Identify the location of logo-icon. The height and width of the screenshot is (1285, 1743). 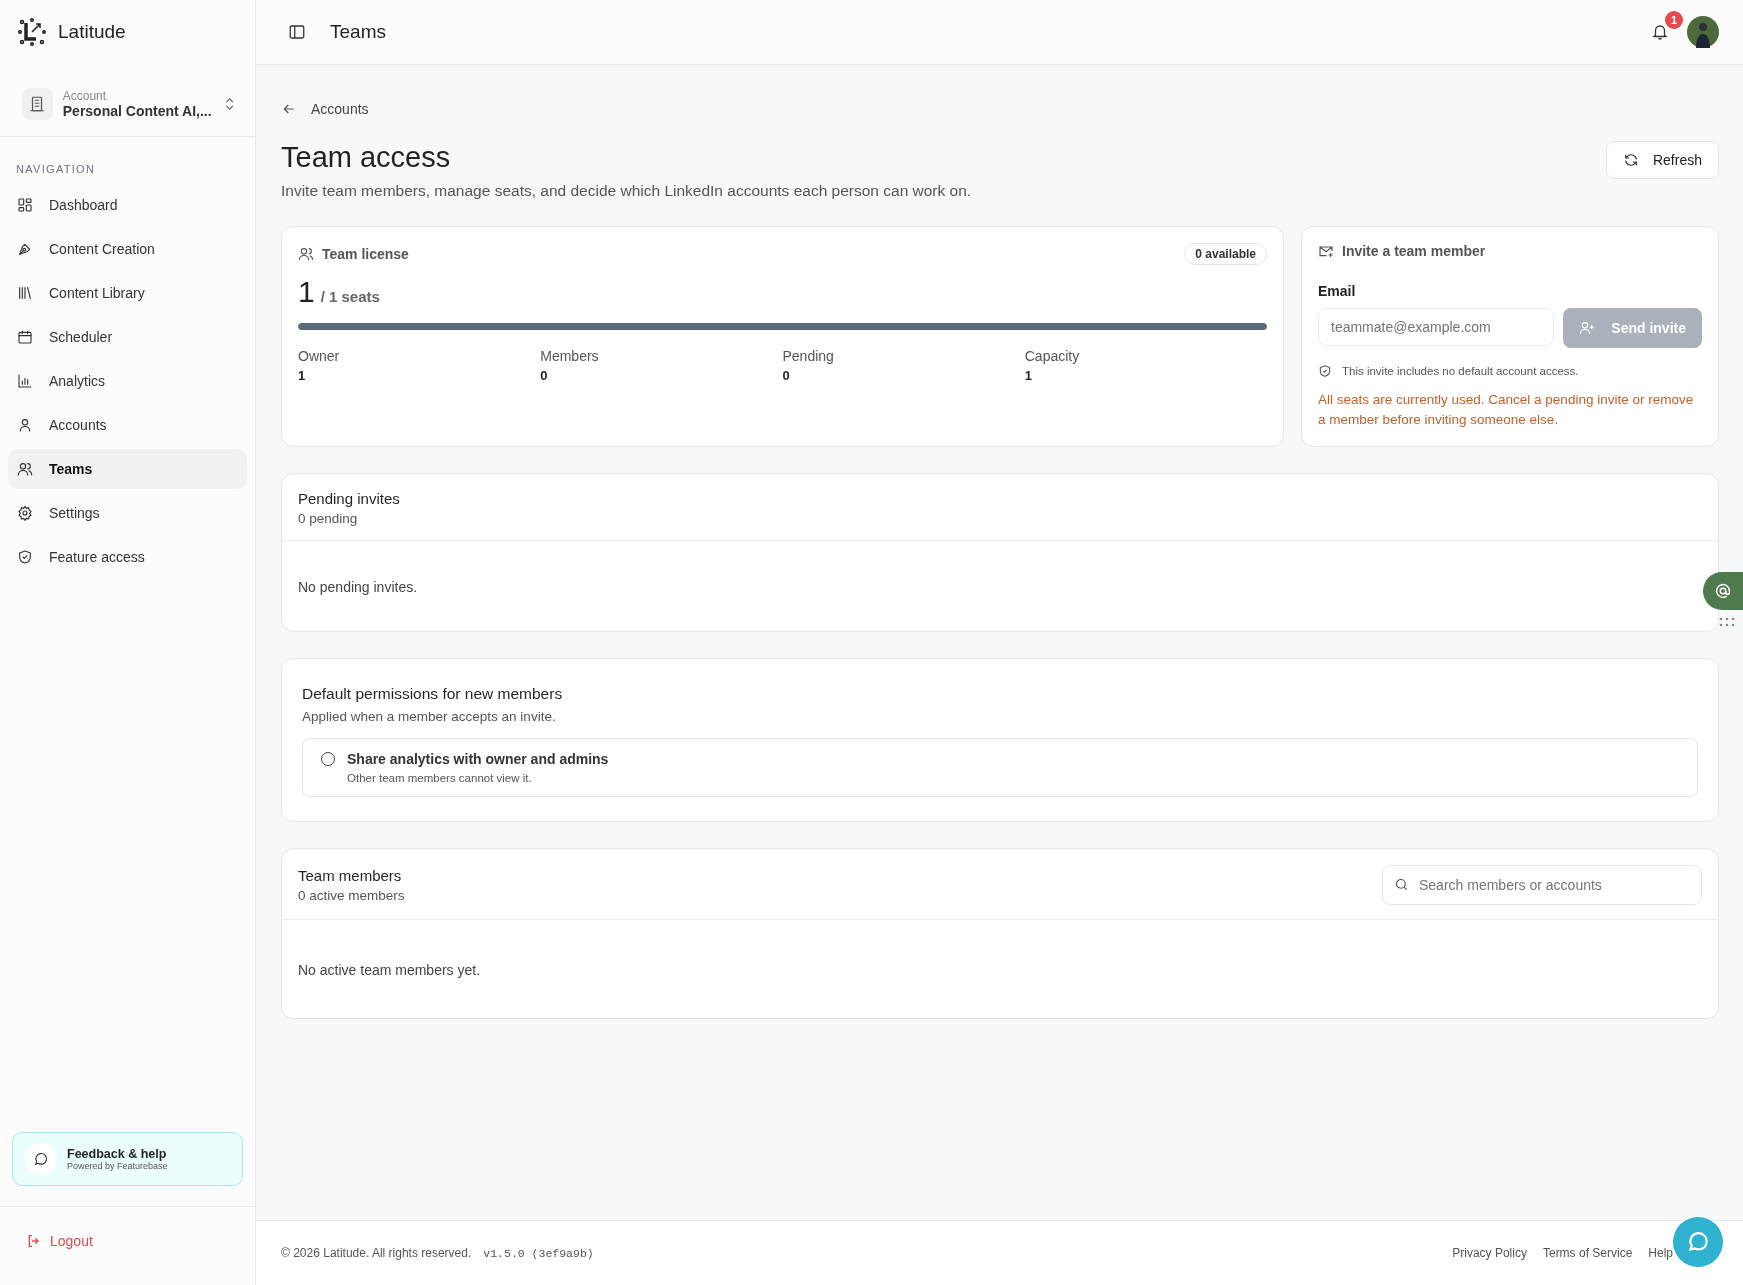
(32, 32).